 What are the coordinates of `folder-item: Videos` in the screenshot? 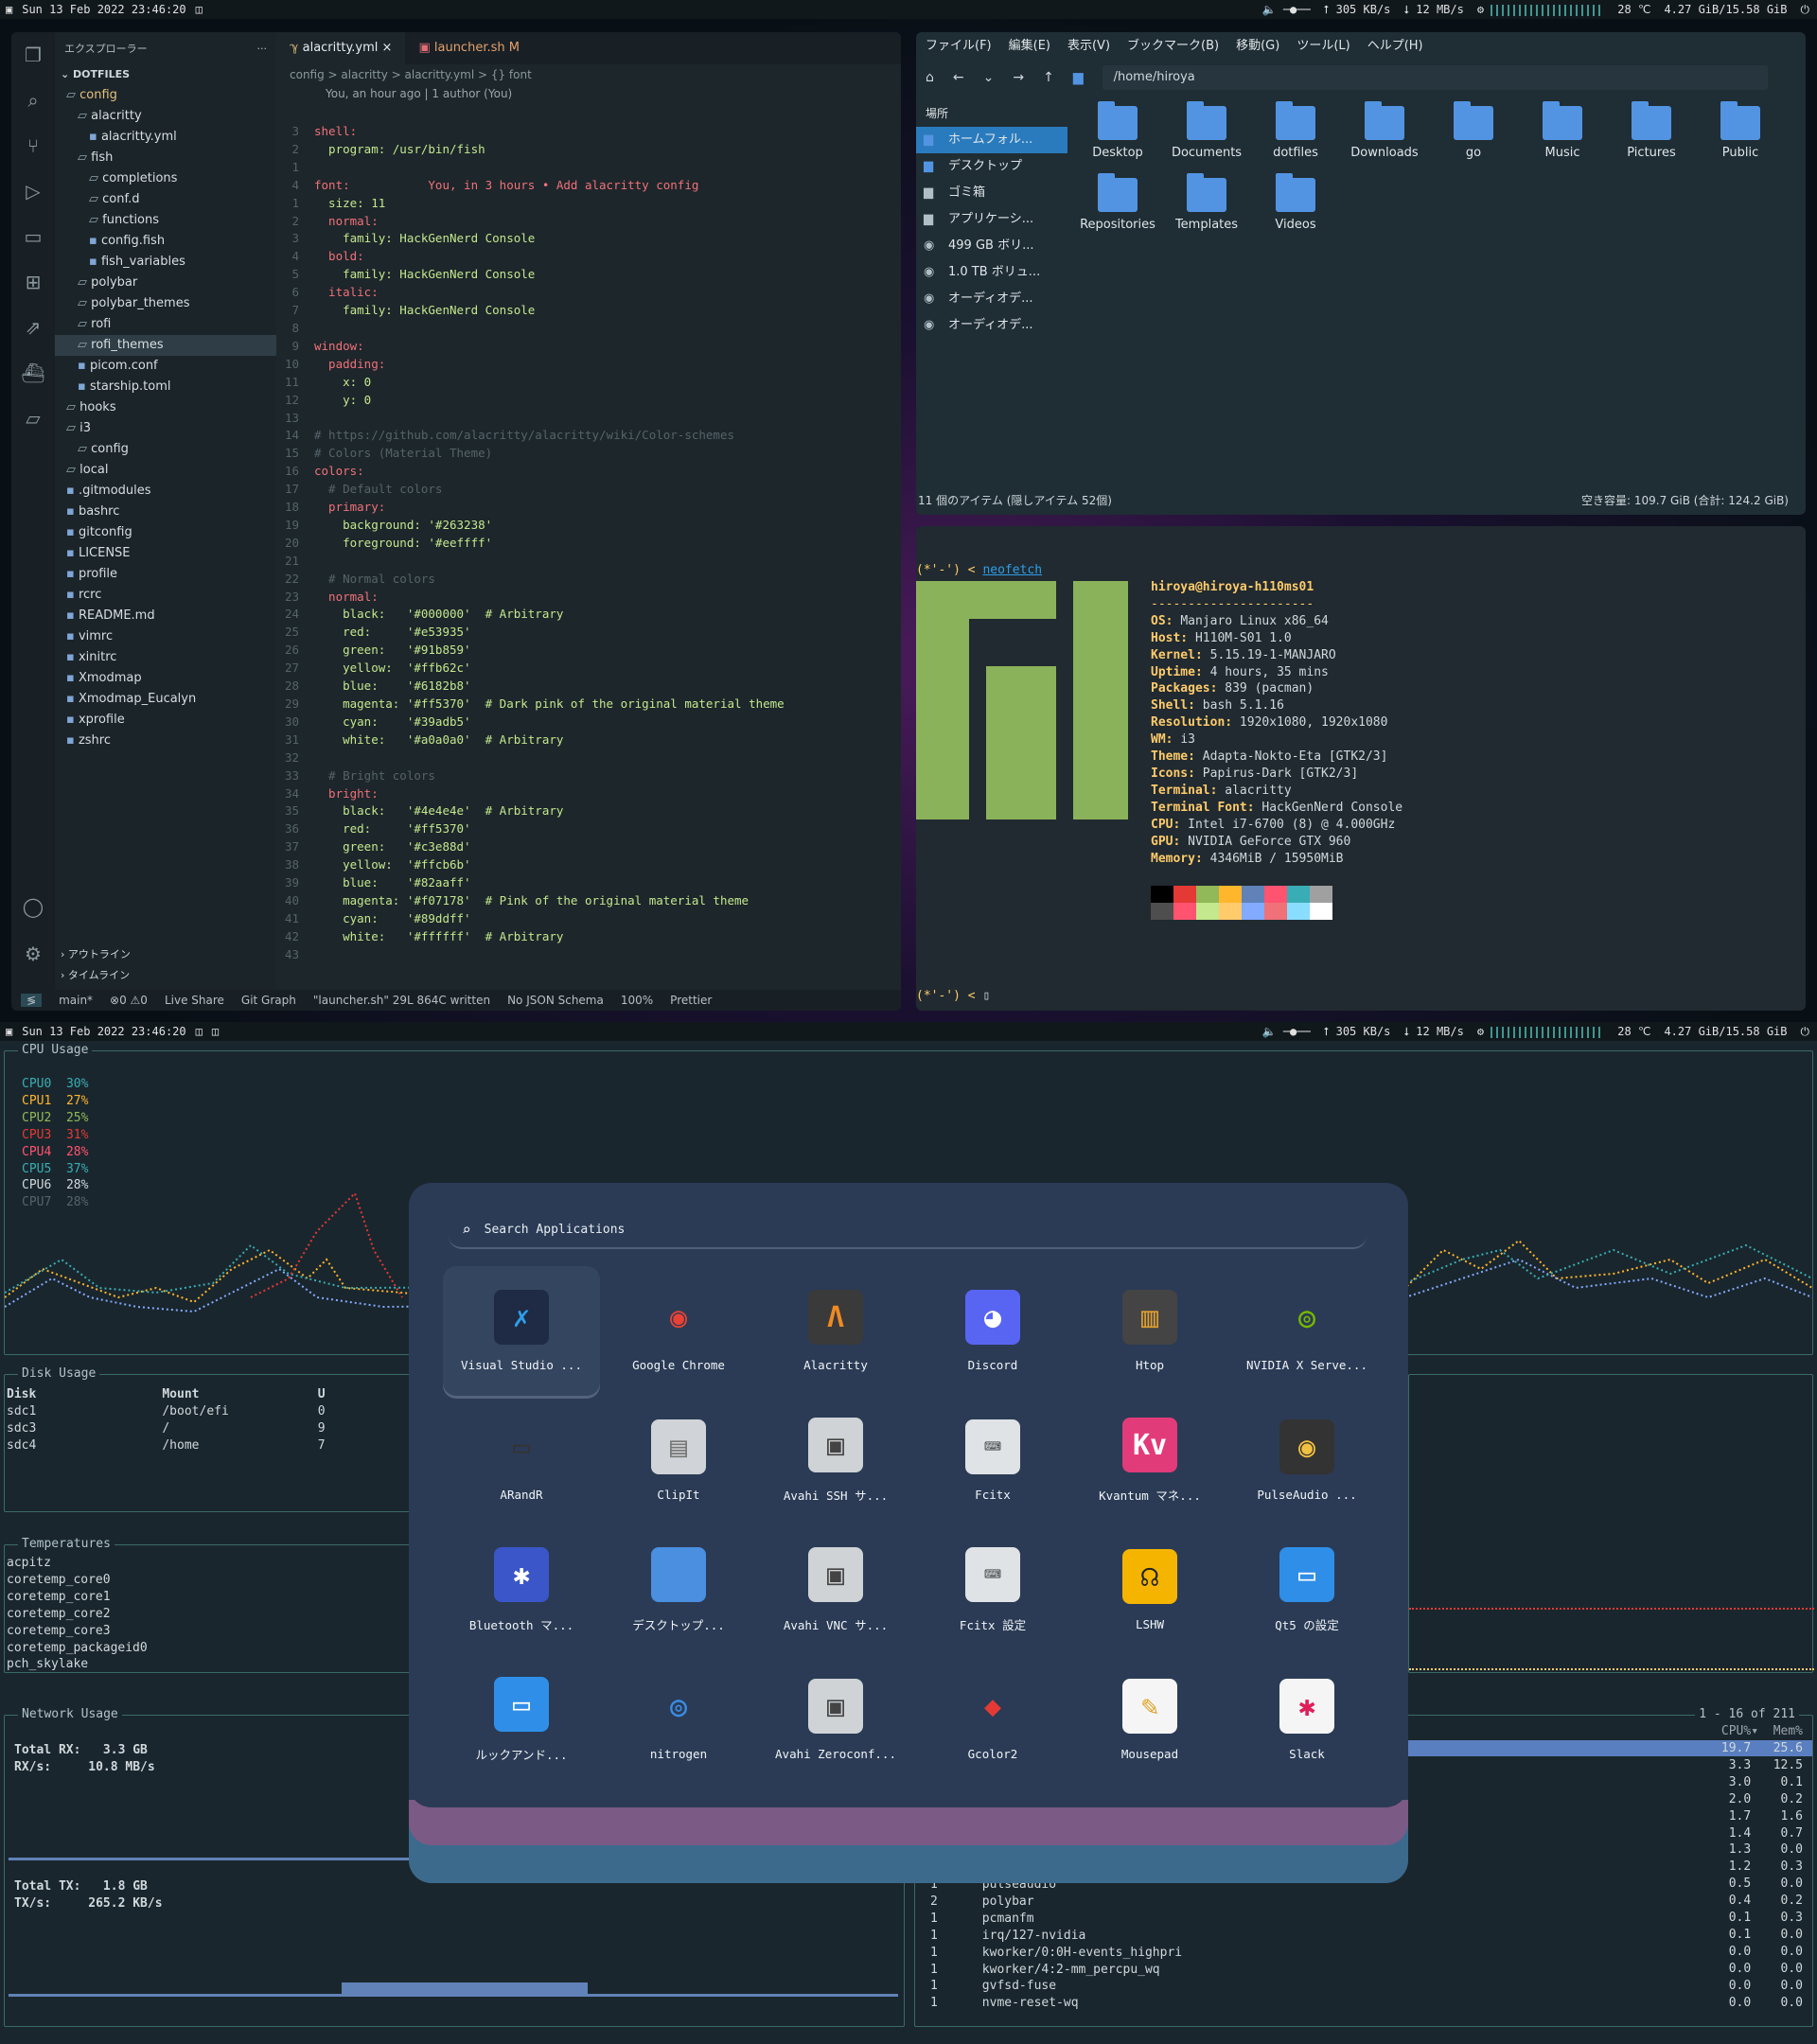 It's located at (1295, 211).